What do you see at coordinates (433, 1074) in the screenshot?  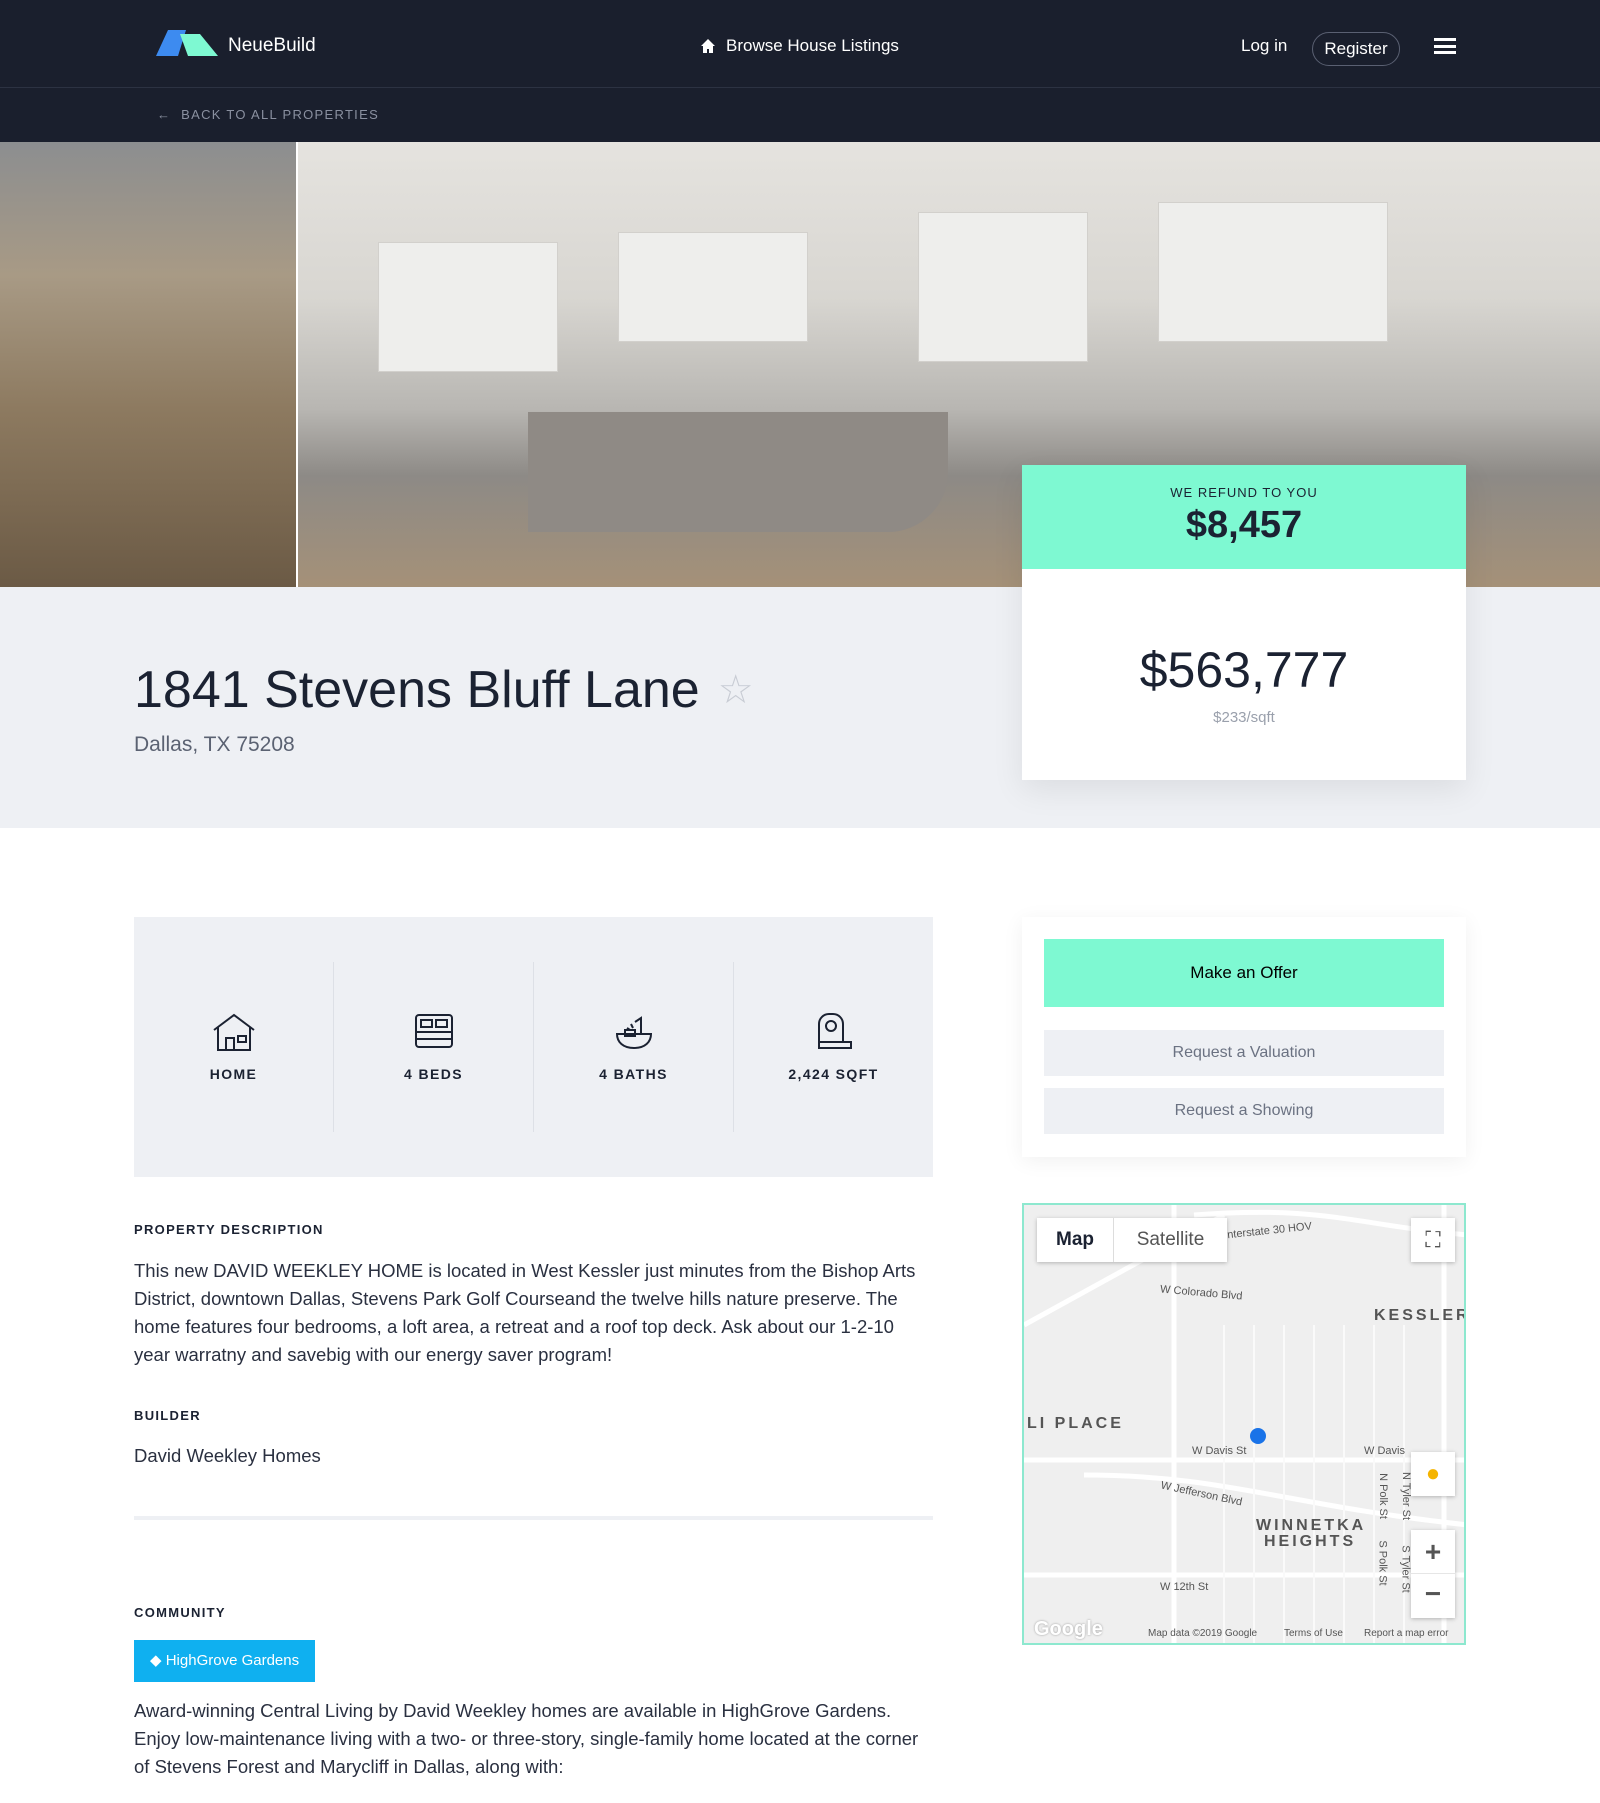 I see `feature-label: 4 BEDS` at bounding box center [433, 1074].